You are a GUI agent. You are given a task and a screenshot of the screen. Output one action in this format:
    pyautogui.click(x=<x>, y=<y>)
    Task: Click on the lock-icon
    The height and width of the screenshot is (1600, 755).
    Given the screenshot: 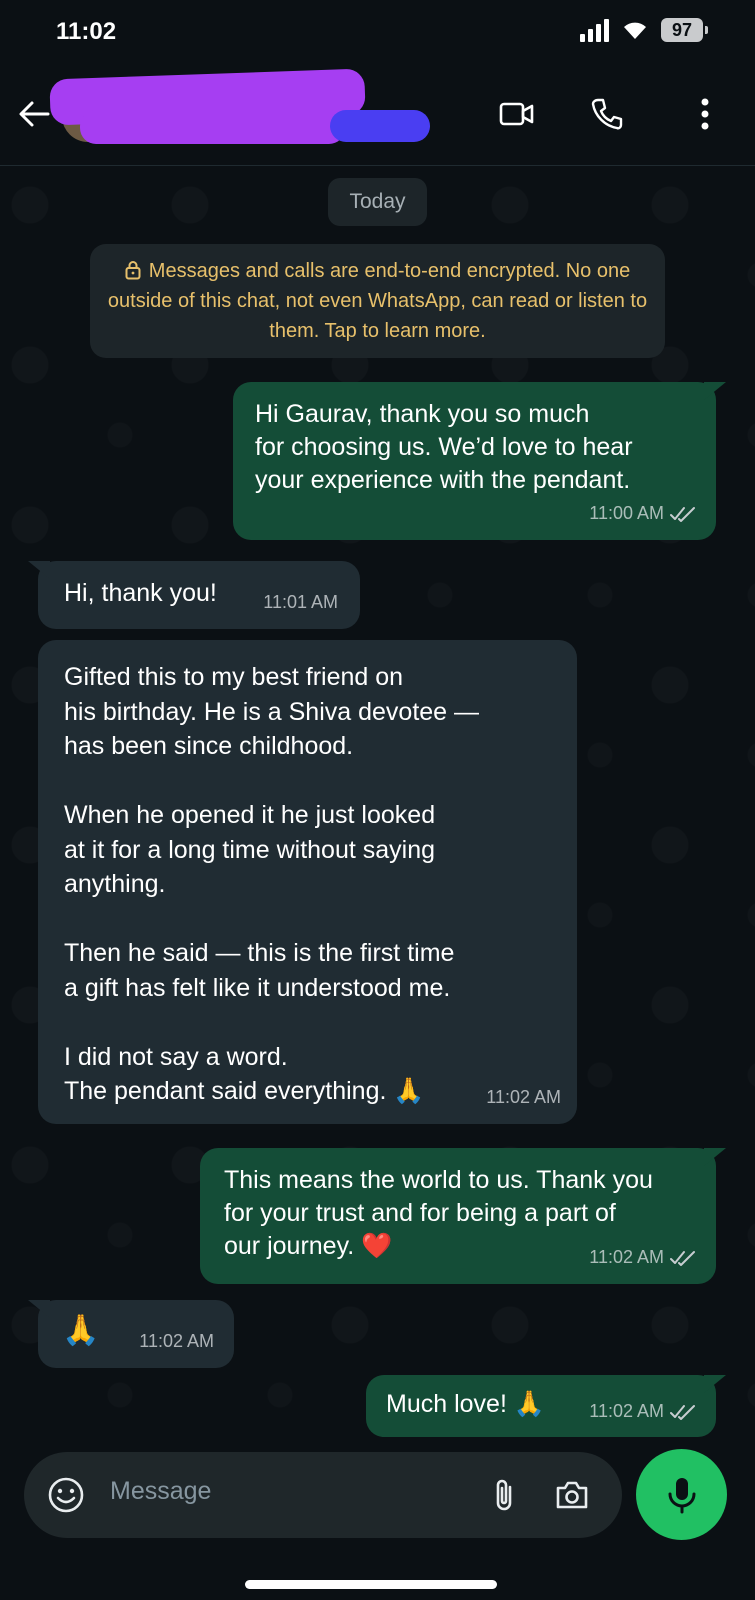 What is the action you would take?
    pyautogui.click(x=133, y=270)
    